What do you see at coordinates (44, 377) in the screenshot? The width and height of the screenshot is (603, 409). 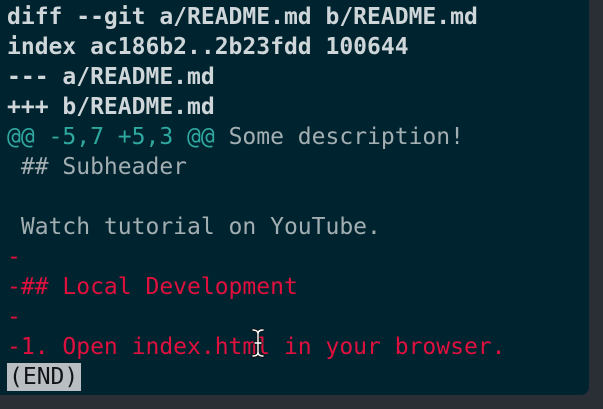 I see `pager-end-marker: (END)` at bounding box center [44, 377].